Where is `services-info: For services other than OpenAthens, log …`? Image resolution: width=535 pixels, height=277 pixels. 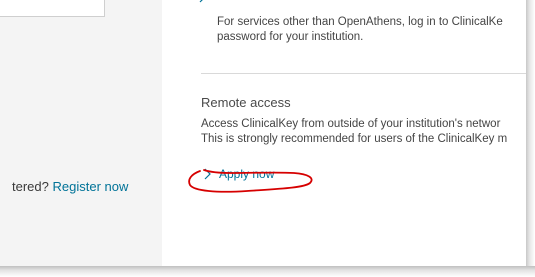
services-info: For services other than OpenAthens, log … is located at coordinates (372, 30).